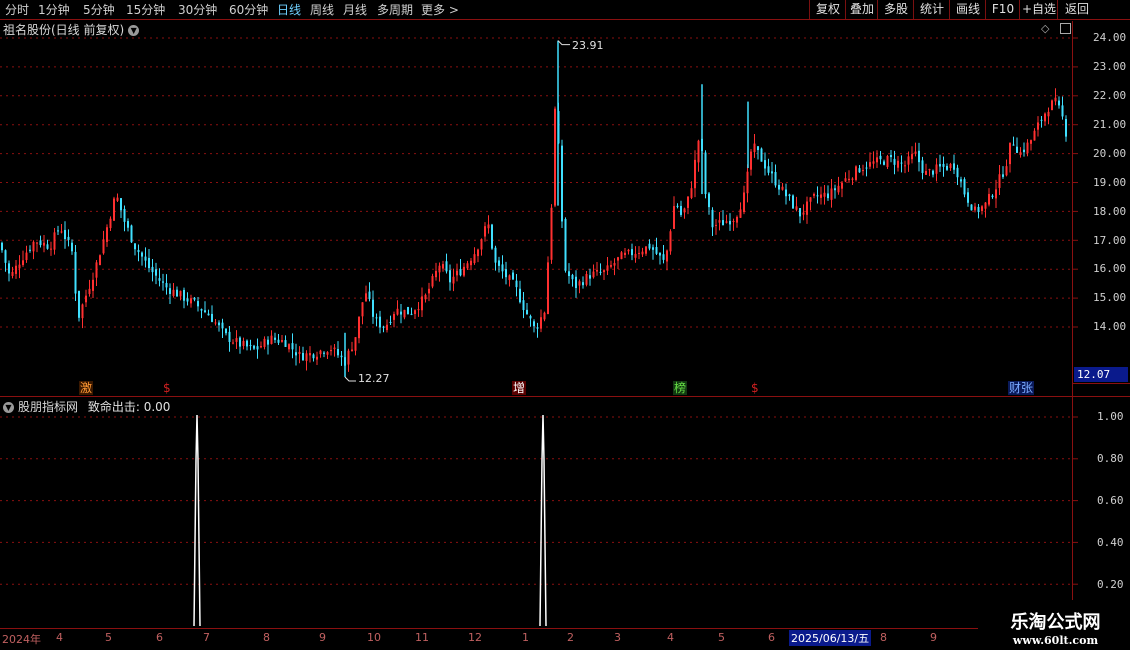  Describe the element at coordinates (588, 45) in the screenshot. I see `high-price-label: 23.91` at that location.